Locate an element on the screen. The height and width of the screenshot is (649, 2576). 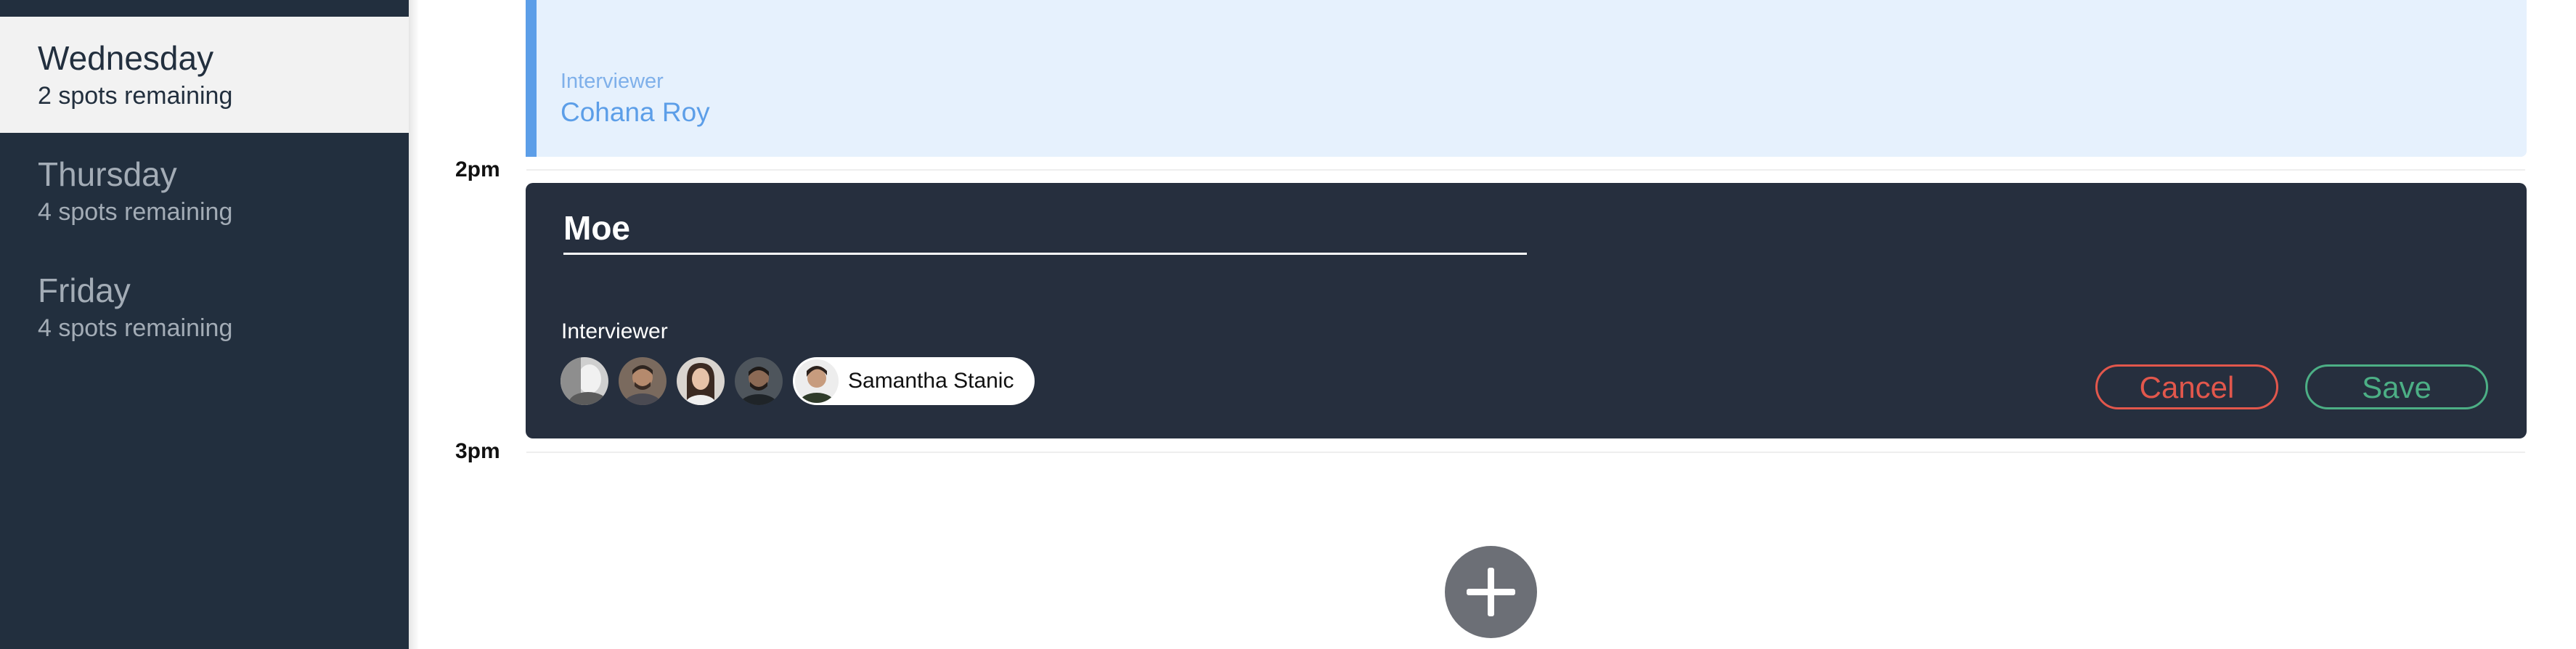
day-name: Thursday is located at coordinates (107, 174).